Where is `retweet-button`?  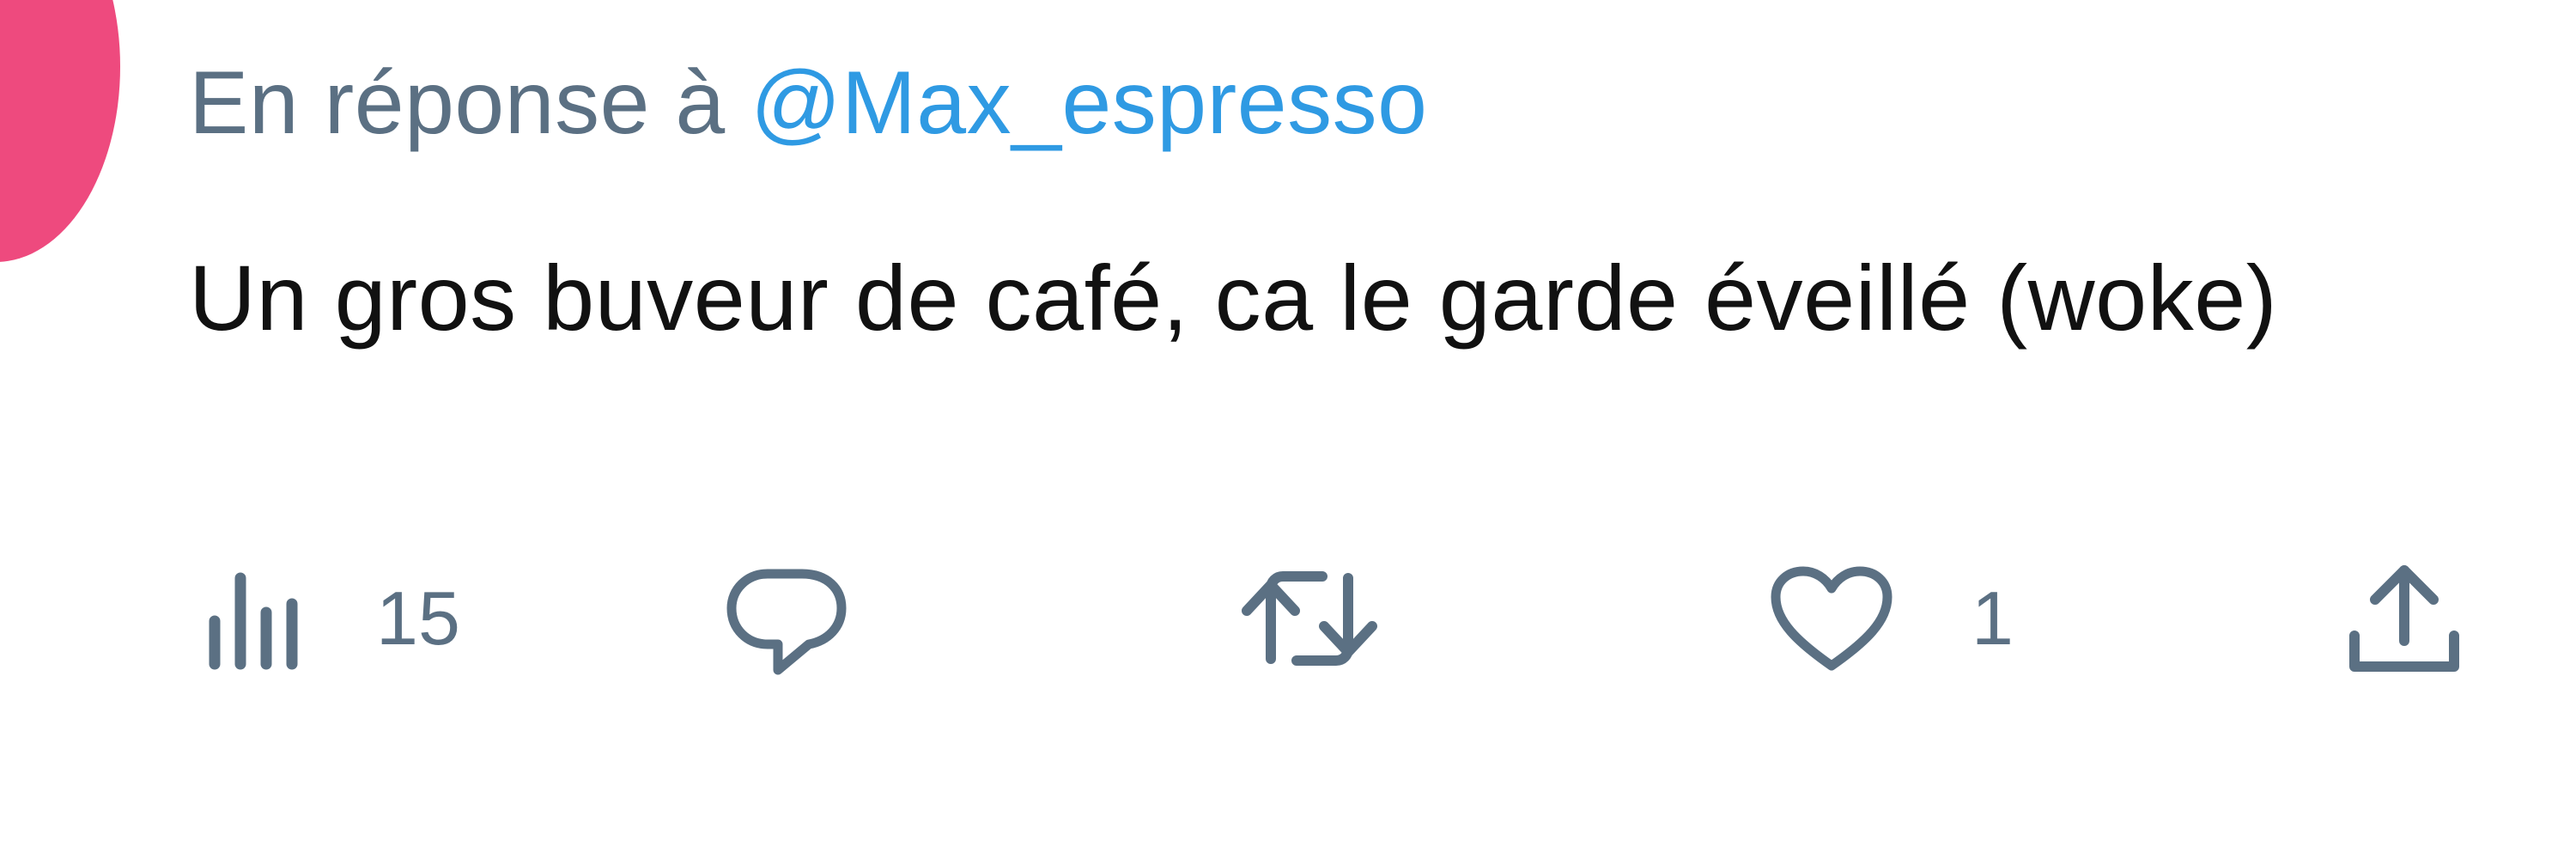
retweet-button is located at coordinates (1309, 618).